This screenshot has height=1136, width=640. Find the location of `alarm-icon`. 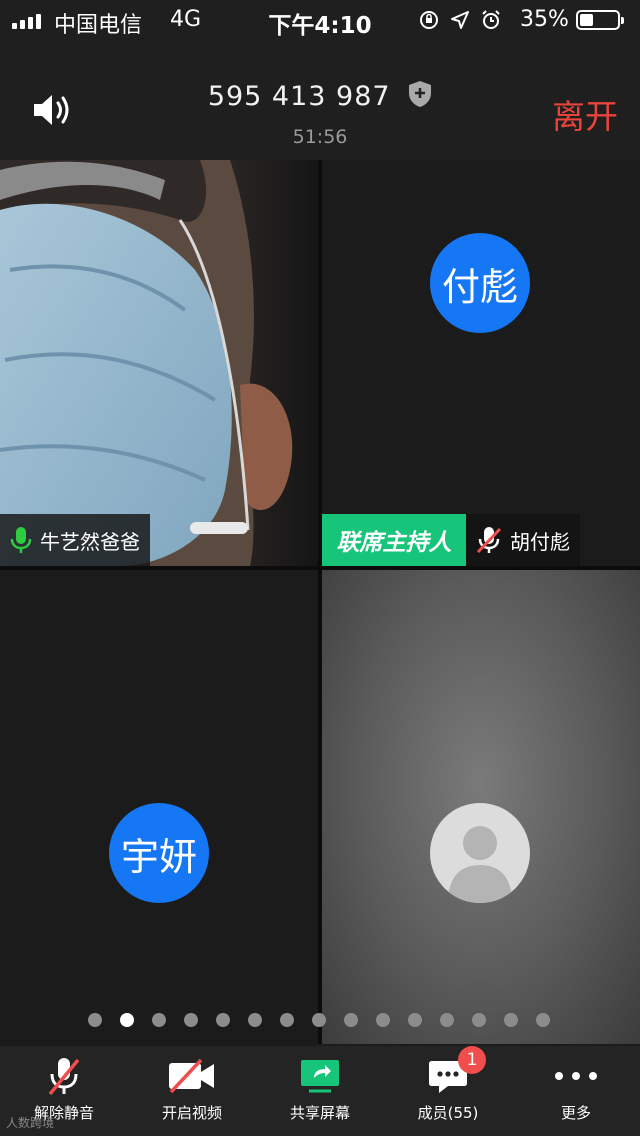

alarm-icon is located at coordinates (491, 19).